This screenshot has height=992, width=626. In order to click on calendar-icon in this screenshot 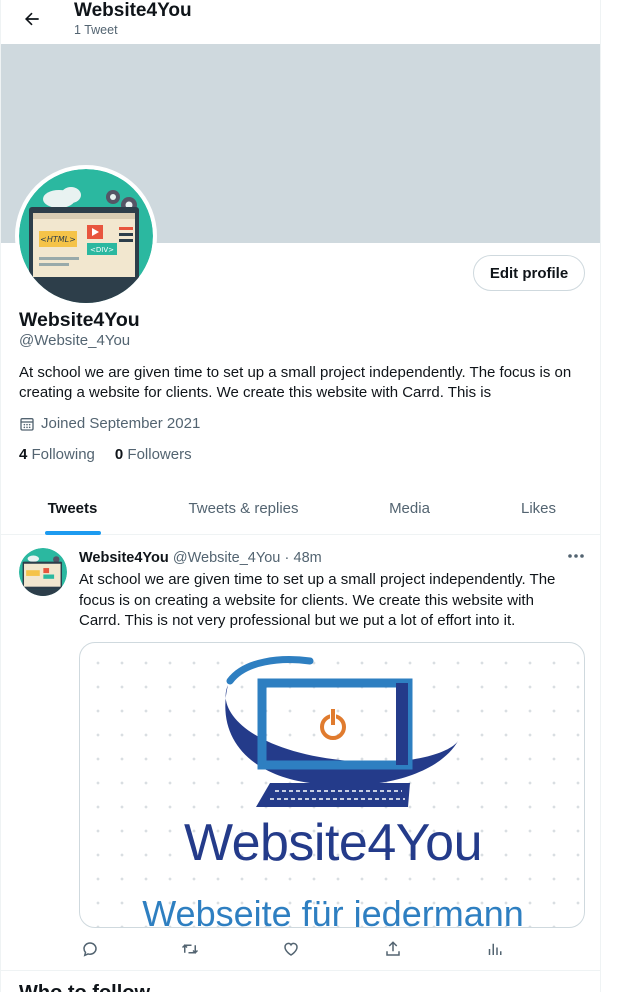, I will do `click(27, 424)`.